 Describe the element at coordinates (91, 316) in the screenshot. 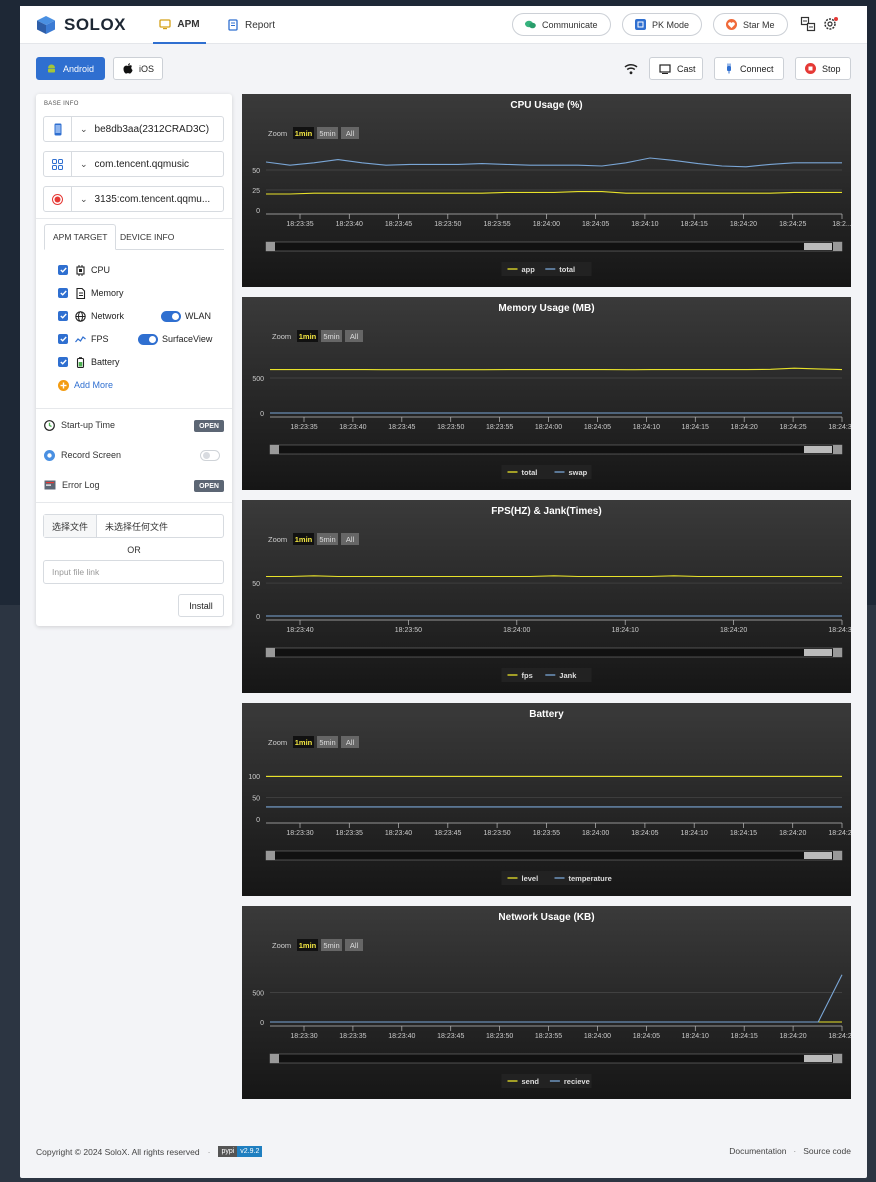

I see `target-network: Network` at that location.